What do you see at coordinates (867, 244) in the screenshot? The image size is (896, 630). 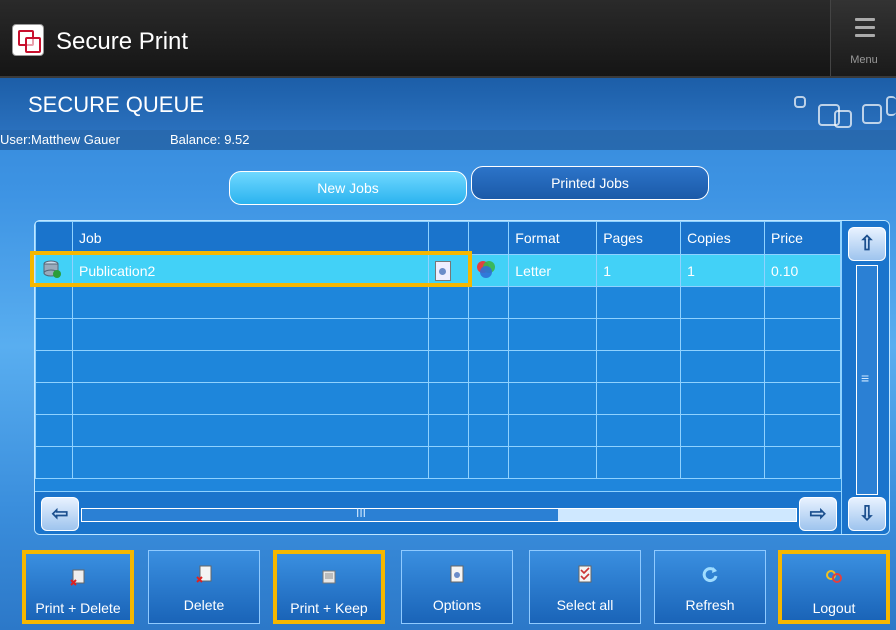 I see `scroll-up-icon: ⇧` at bounding box center [867, 244].